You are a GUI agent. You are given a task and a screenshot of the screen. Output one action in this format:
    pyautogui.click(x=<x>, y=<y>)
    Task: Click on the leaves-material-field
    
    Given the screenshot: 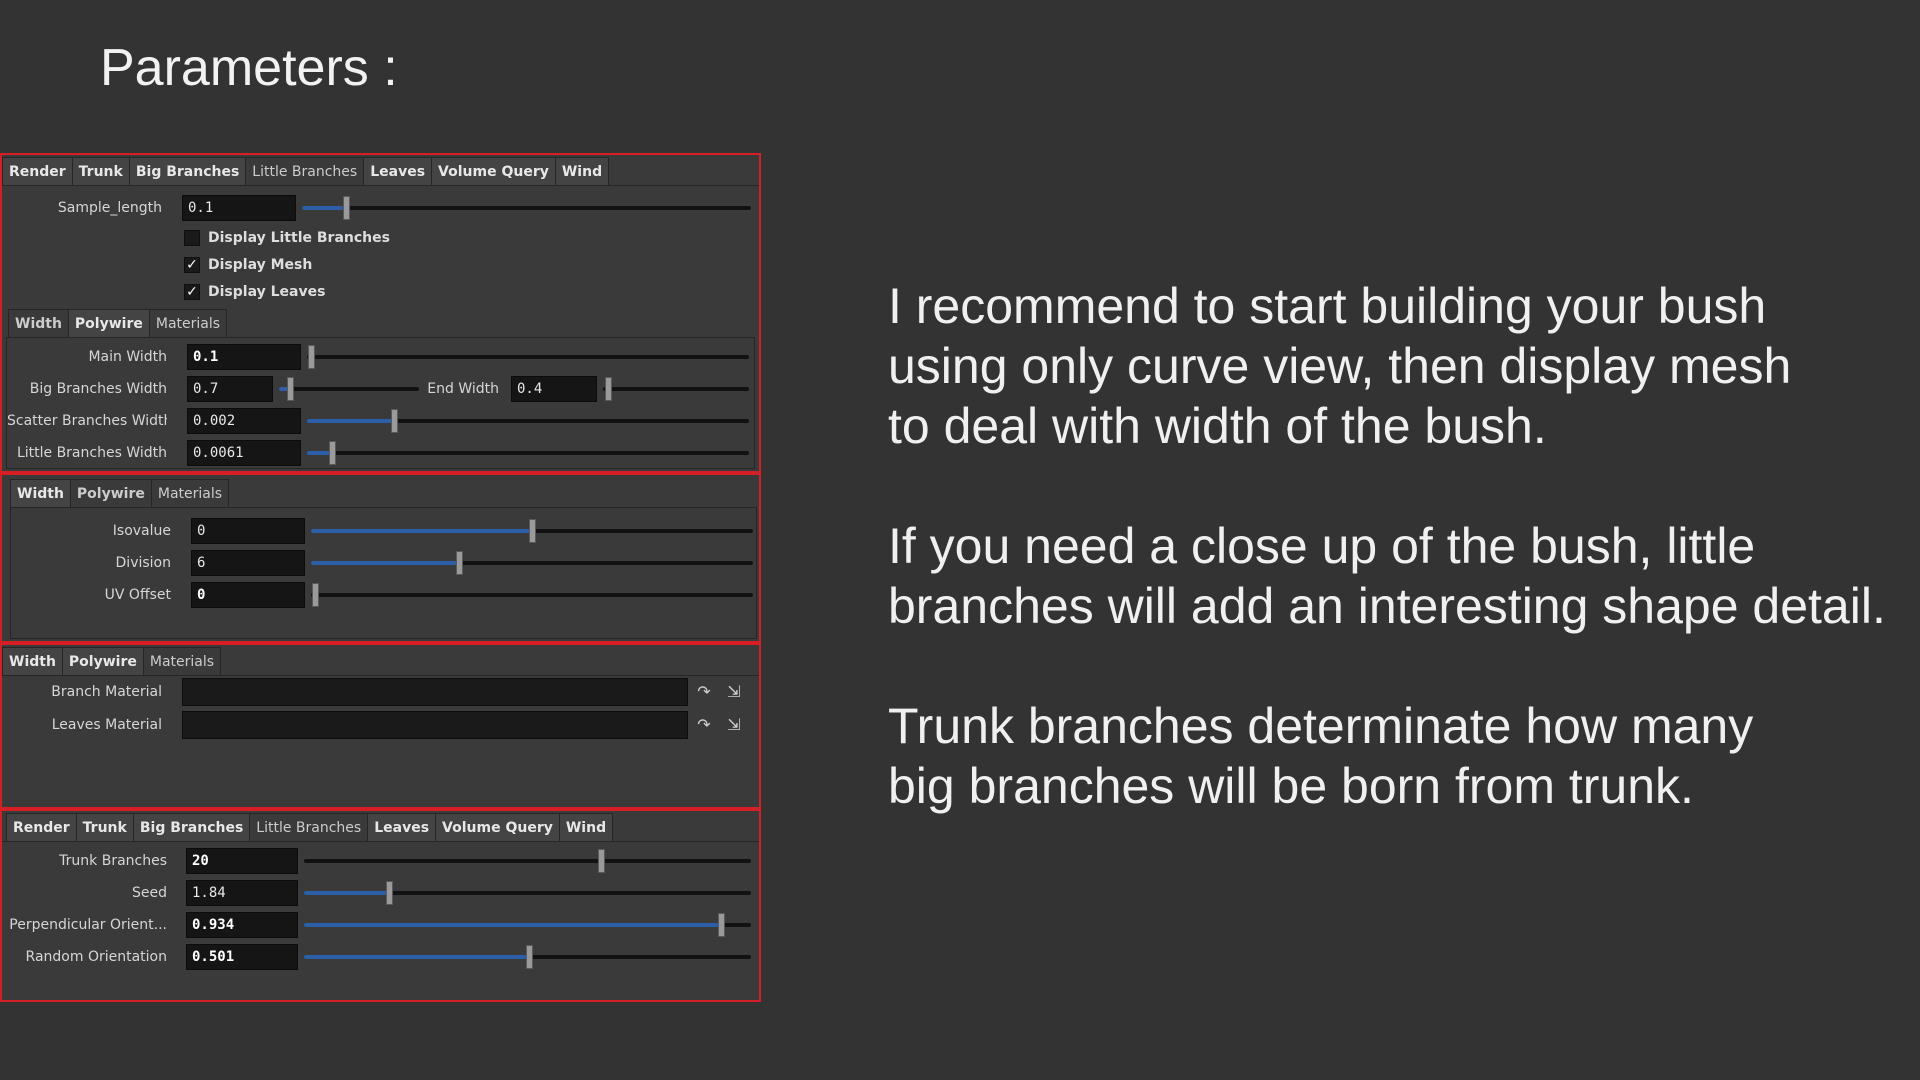 What is the action you would take?
    pyautogui.click(x=435, y=725)
    